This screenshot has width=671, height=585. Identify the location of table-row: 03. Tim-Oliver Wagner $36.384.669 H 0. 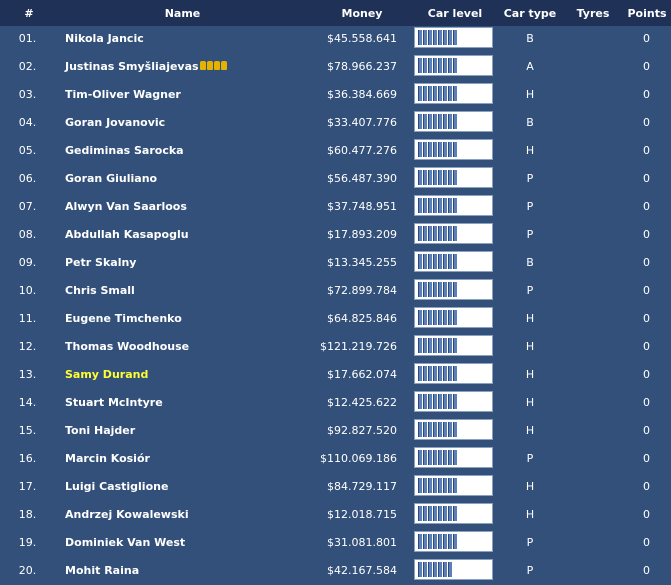
(335, 95).